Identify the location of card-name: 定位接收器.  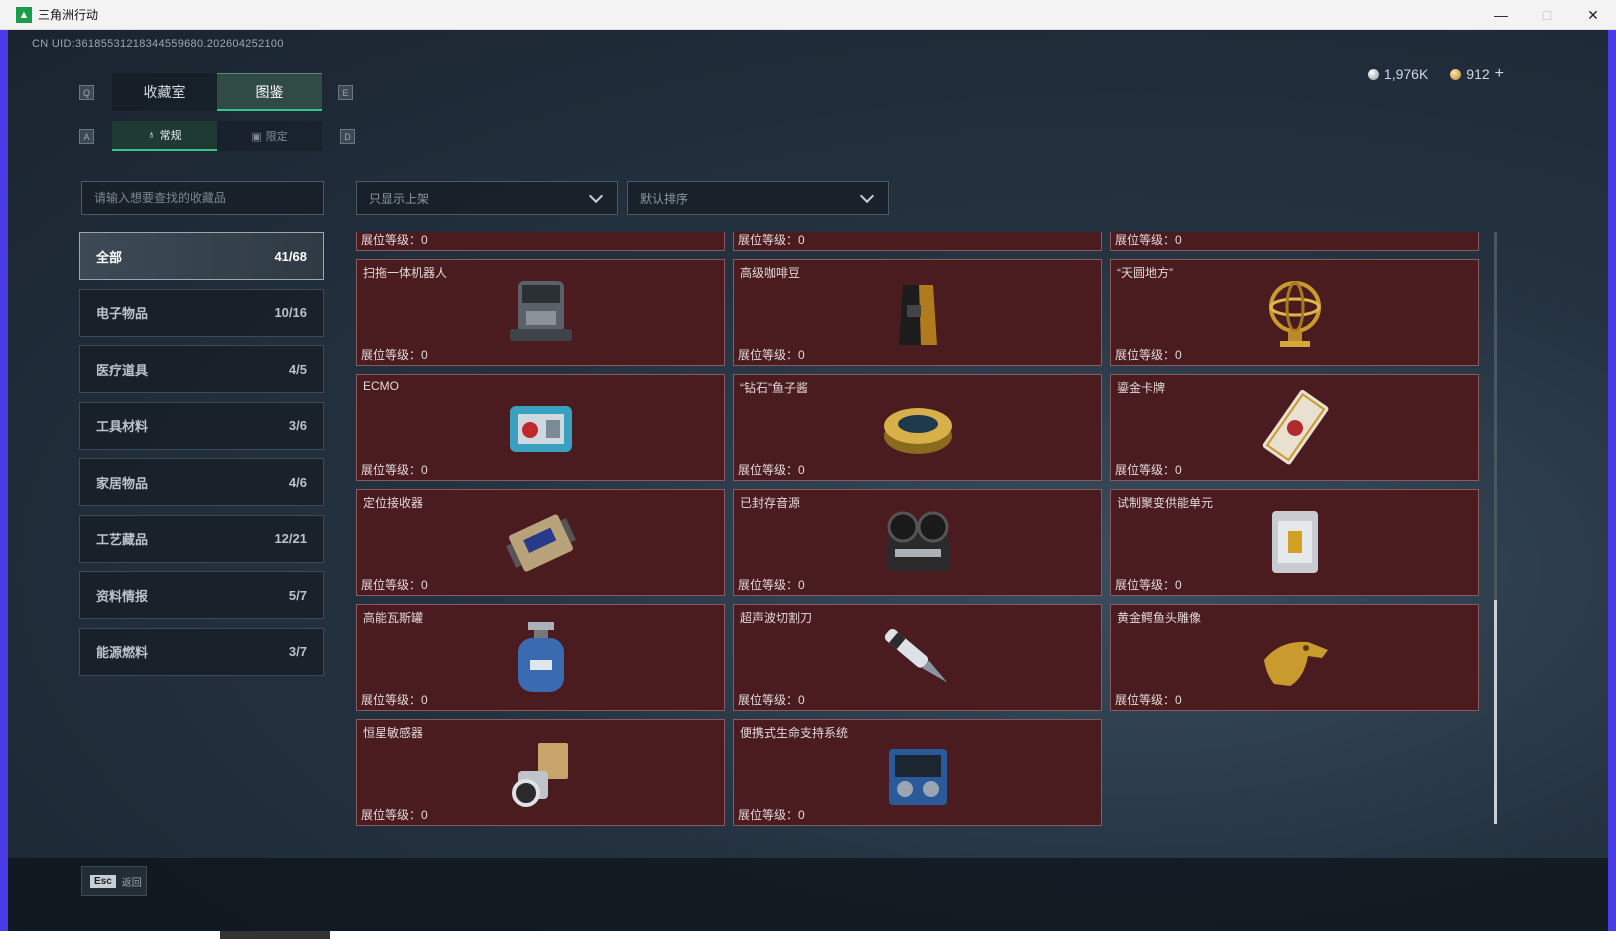
(393, 503).